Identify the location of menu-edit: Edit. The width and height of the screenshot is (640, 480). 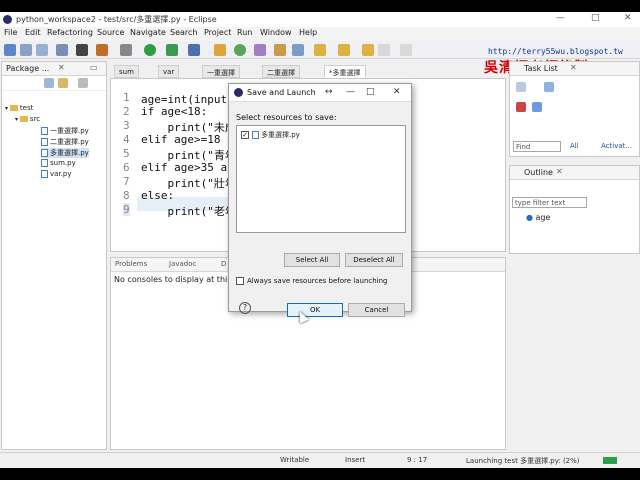
(33, 32).